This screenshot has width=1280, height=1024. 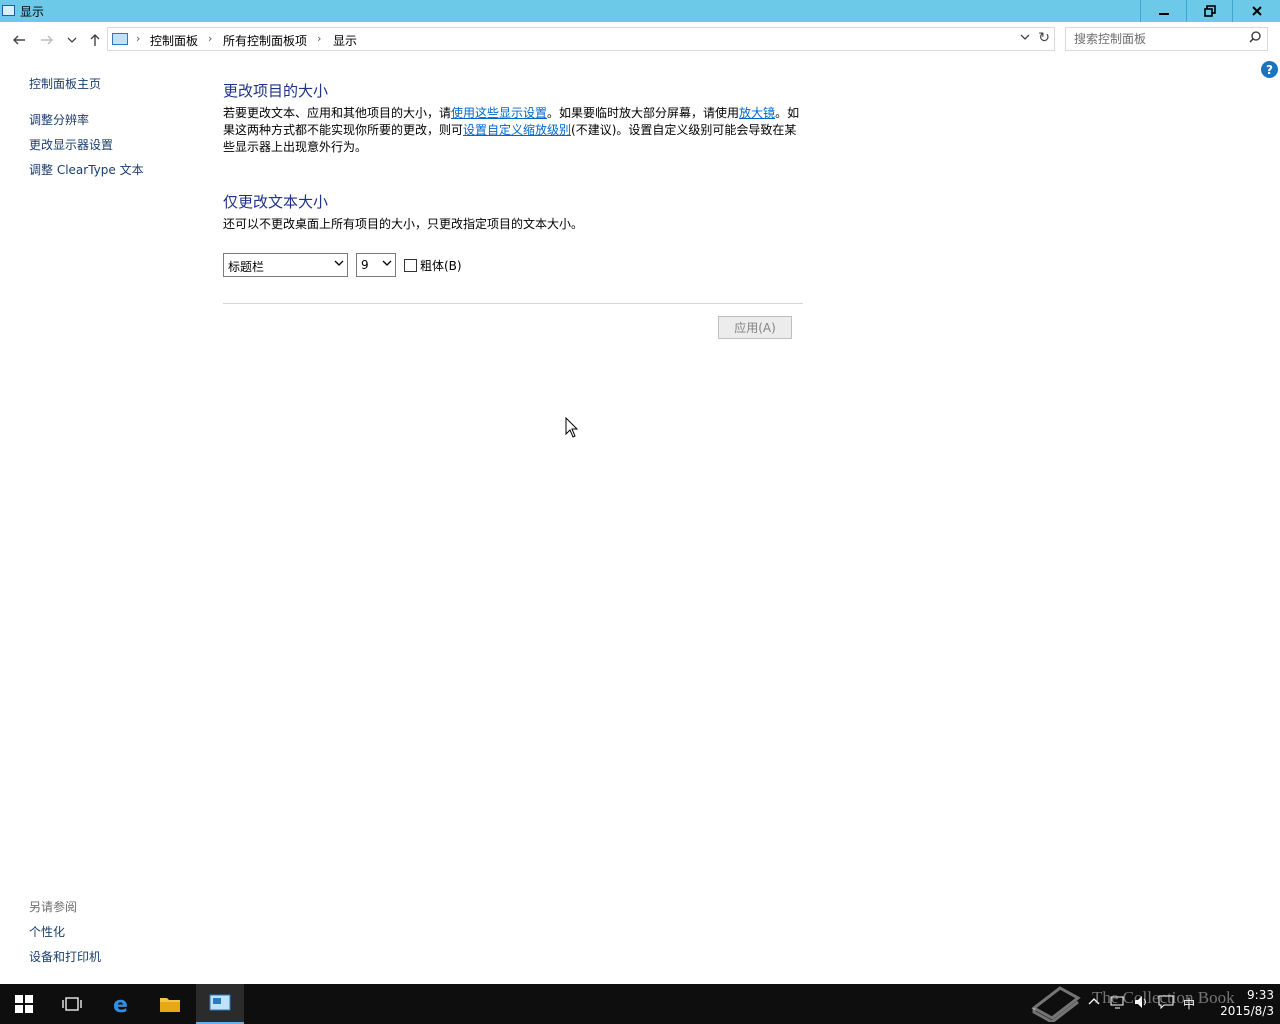 I want to click on refresh-icon: ↻, so click(x=1044, y=38).